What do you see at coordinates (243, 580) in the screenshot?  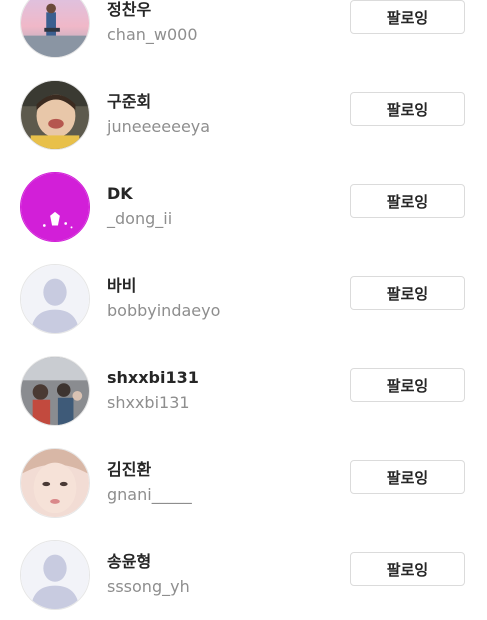 I see `list-item: 송윤형 sssong_yh 팔로잉` at bounding box center [243, 580].